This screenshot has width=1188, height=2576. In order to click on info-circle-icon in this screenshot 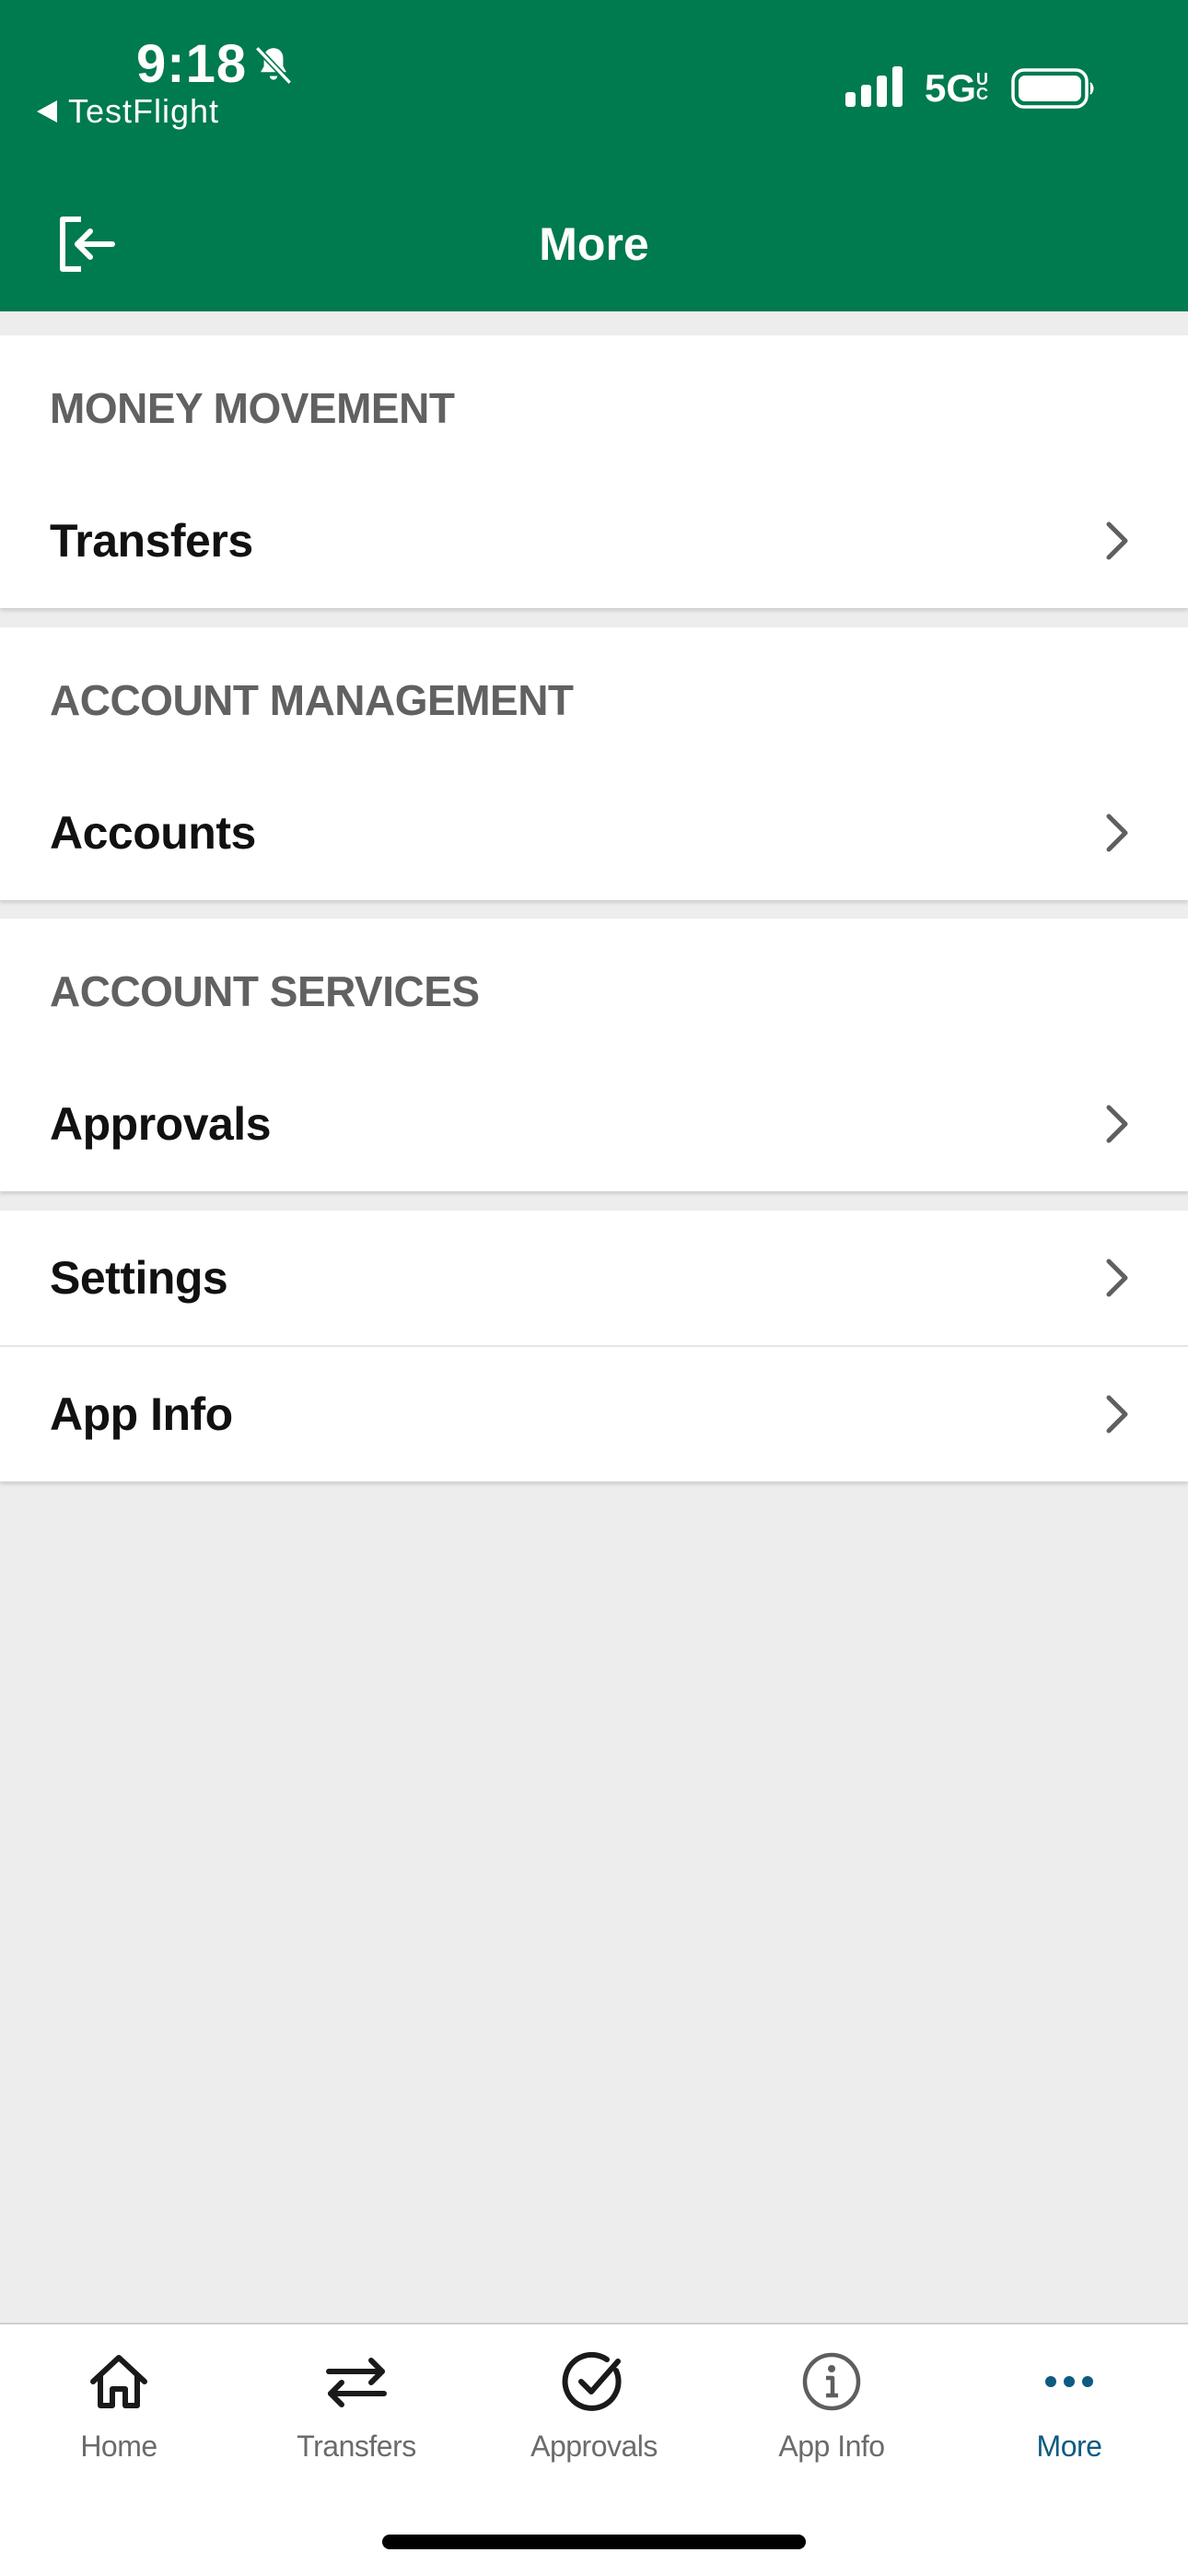, I will do `click(831, 2381)`.